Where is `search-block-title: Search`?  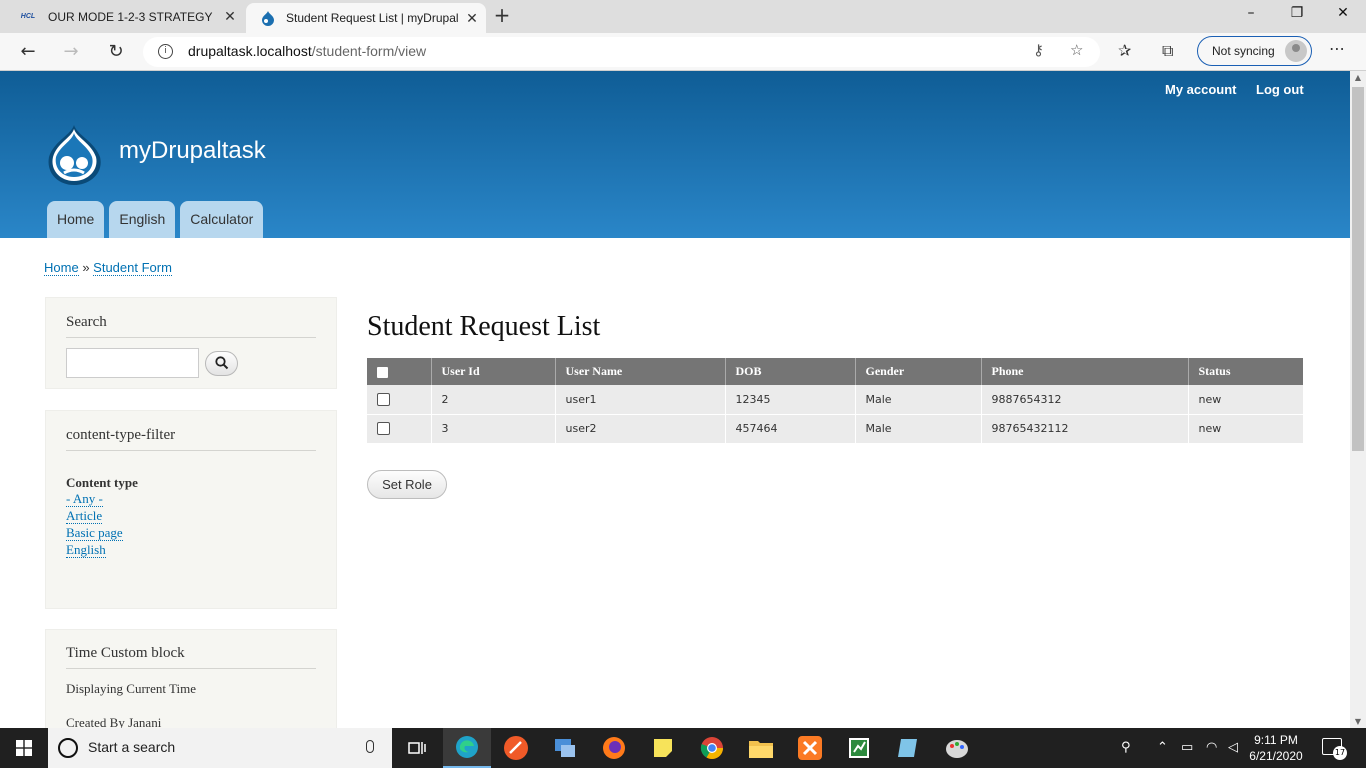
search-block-title: Search is located at coordinates (191, 326).